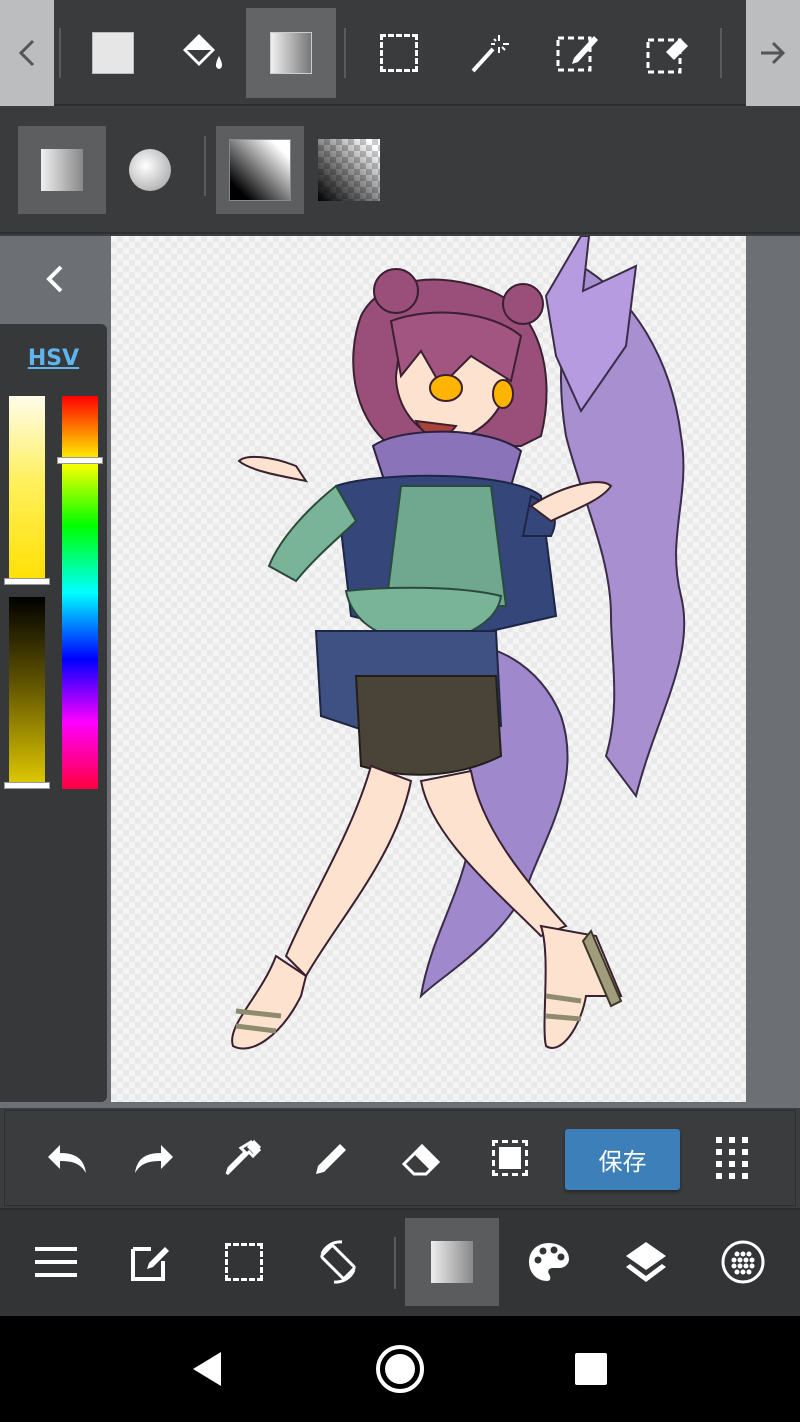 The width and height of the screenshot is (800, 1422). I want to click on material-button, so click(743, 1262).